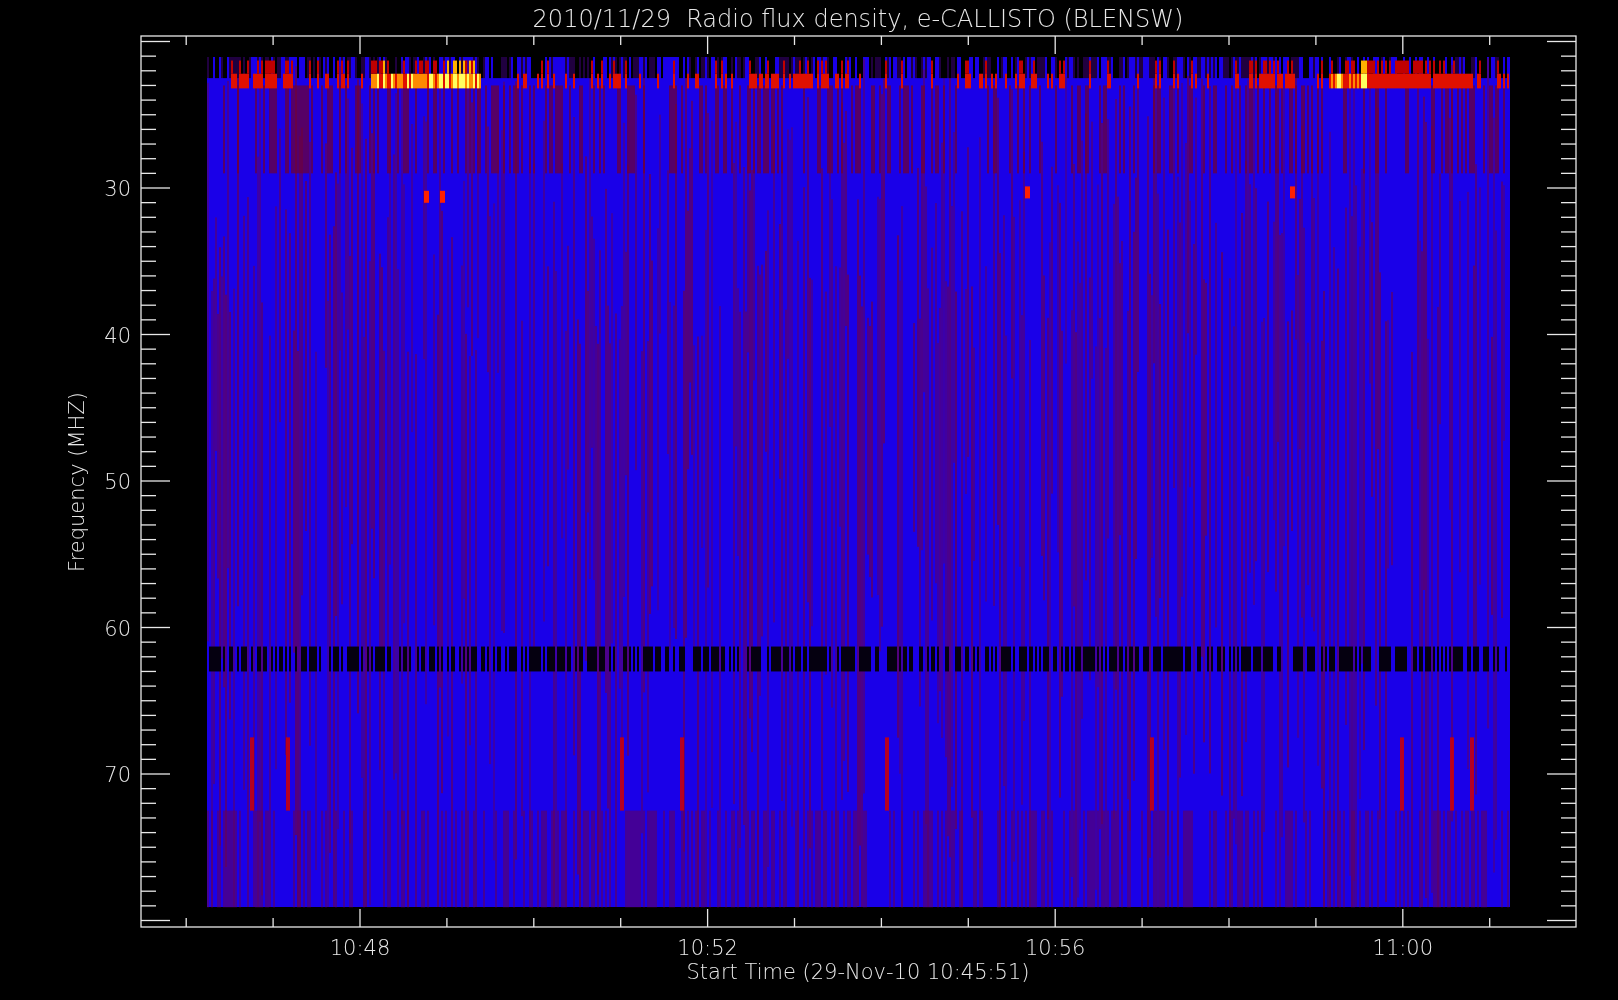 The image size is (1618, 1000). What do you see at coordinates (1403, 948) in the screenshot?
I see `tick-label: 11:00` at bounding box center [1403, 948].